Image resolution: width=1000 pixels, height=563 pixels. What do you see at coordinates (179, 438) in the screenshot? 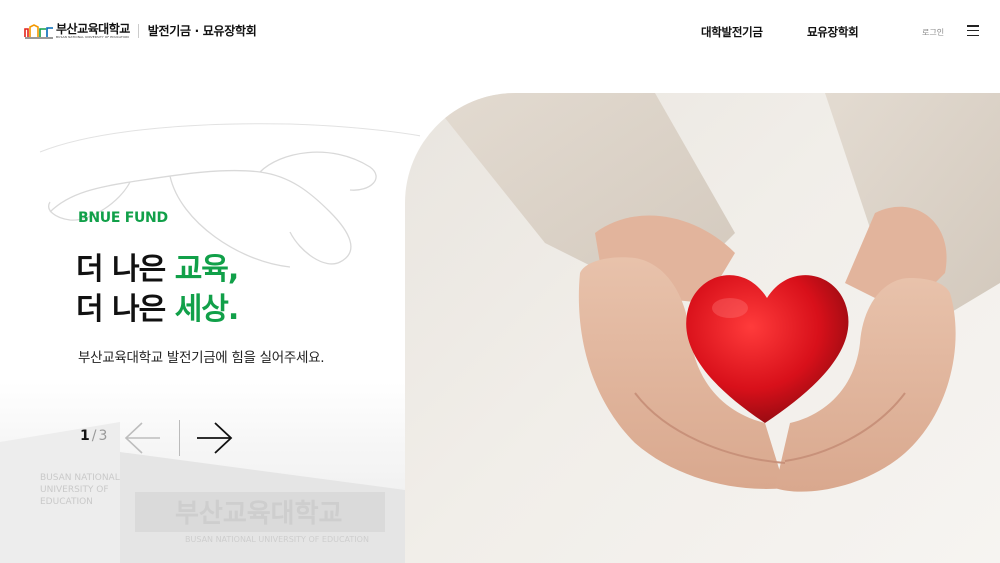
I see `arrow-divider` at bounding box center [179, 438].